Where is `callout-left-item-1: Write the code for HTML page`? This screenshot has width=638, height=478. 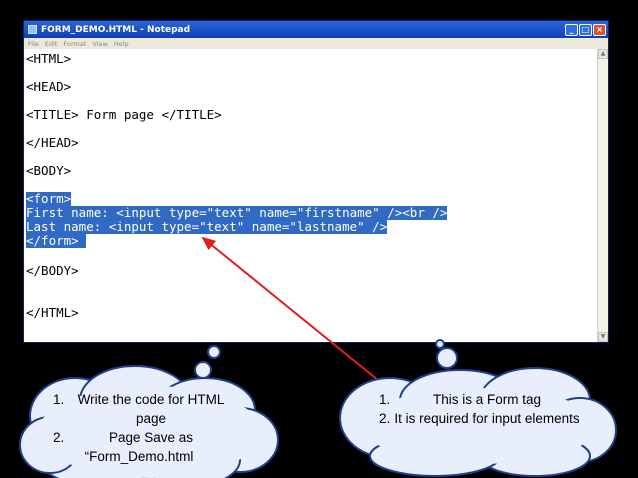 callout-left-item-1: Write the code for HTML page is located at coordinates (151, 409).